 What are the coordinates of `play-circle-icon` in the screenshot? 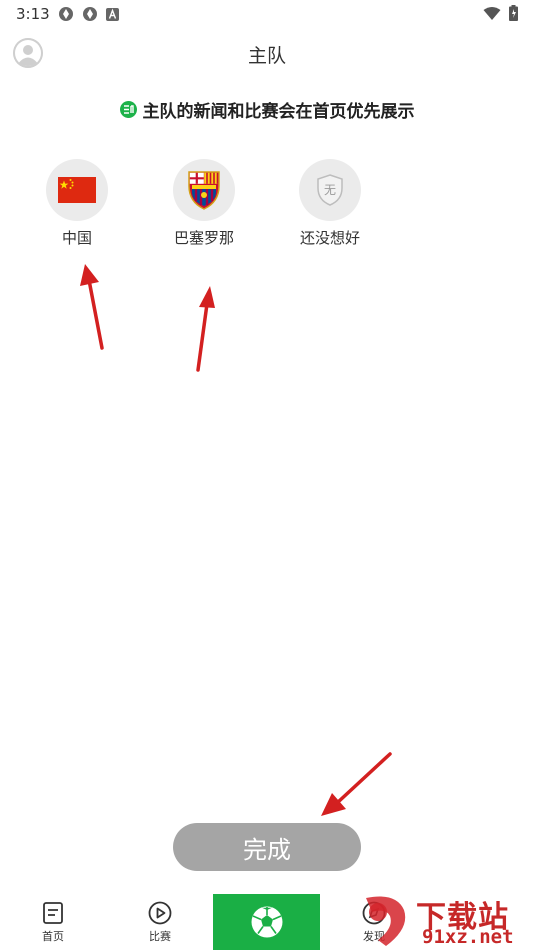 It's located at (160, 913).